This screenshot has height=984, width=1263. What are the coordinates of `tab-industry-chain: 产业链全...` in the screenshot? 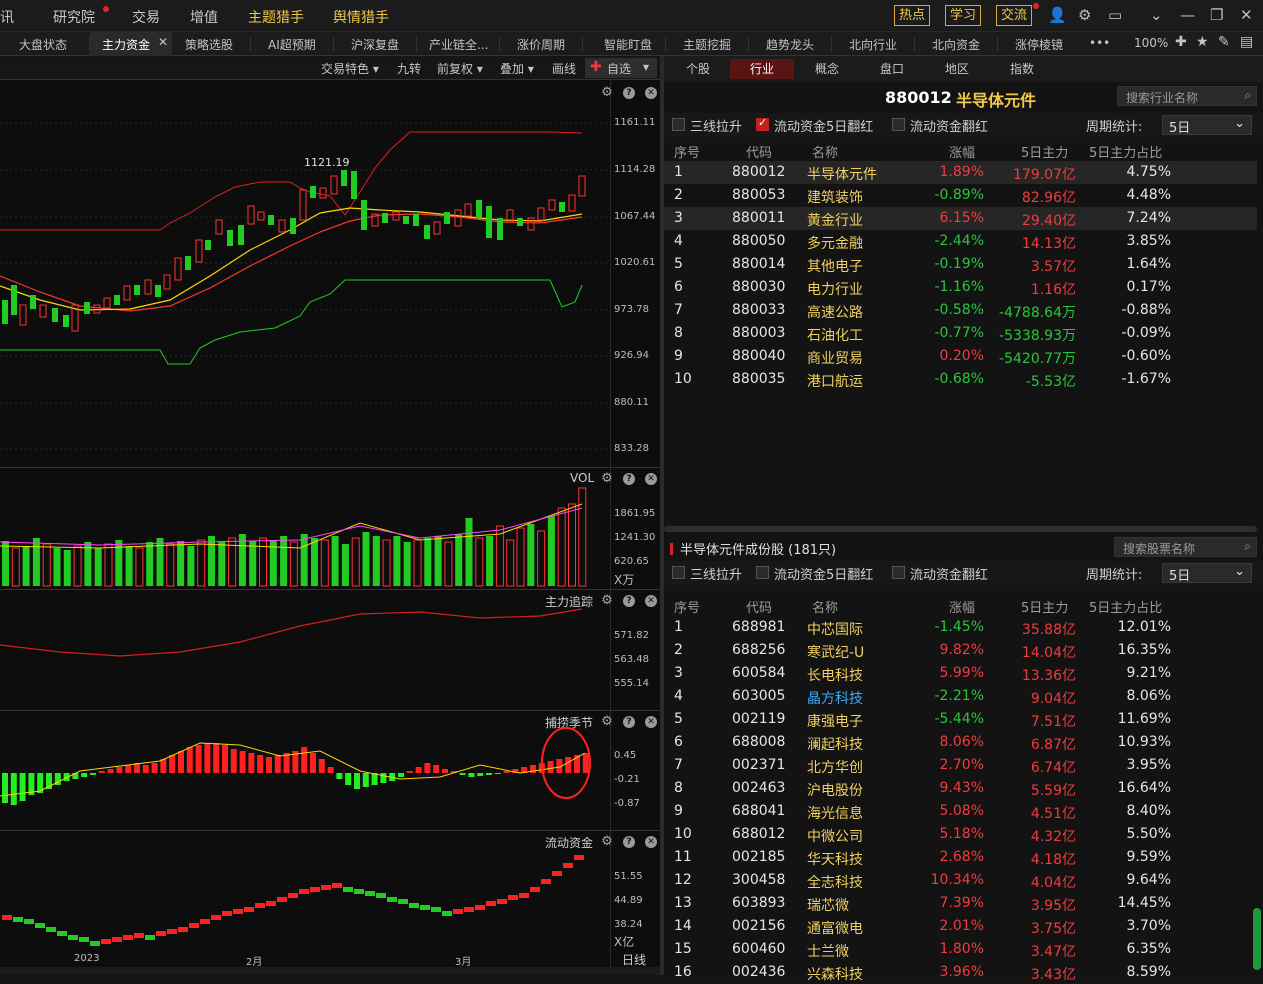 It's located at (458, 44).